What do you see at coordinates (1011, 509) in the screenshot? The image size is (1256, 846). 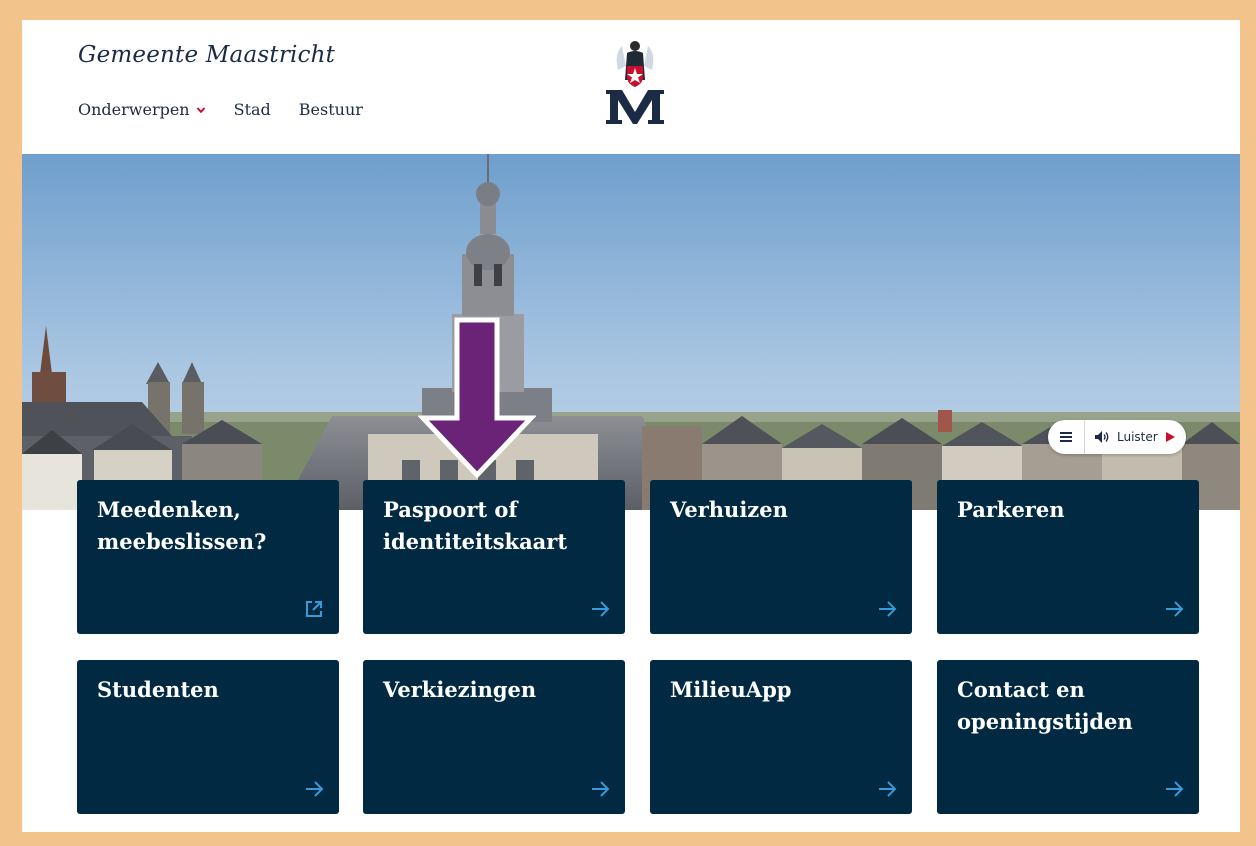 I see `tile-title: Parkeren` at bounding box center [1011, 509].